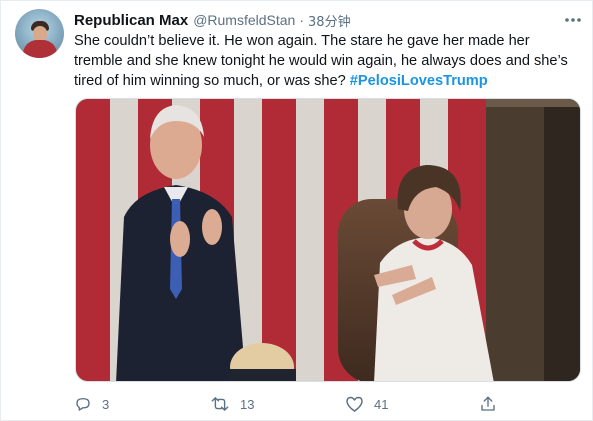 The height and width of the screenshot is (421, 593). I want to click on reply-icon, so click(83, 404).